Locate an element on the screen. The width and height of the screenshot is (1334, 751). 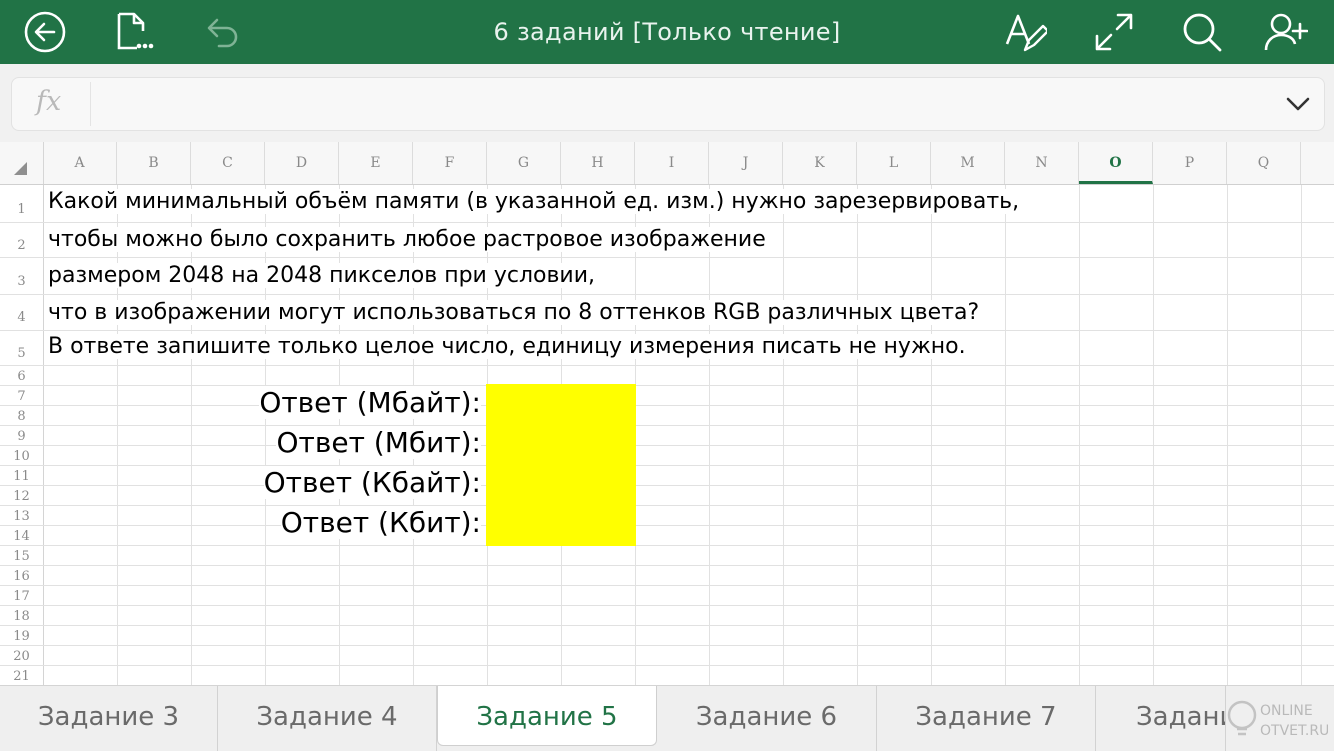
row-header-21: 21 is located at coordinates (21, 675).